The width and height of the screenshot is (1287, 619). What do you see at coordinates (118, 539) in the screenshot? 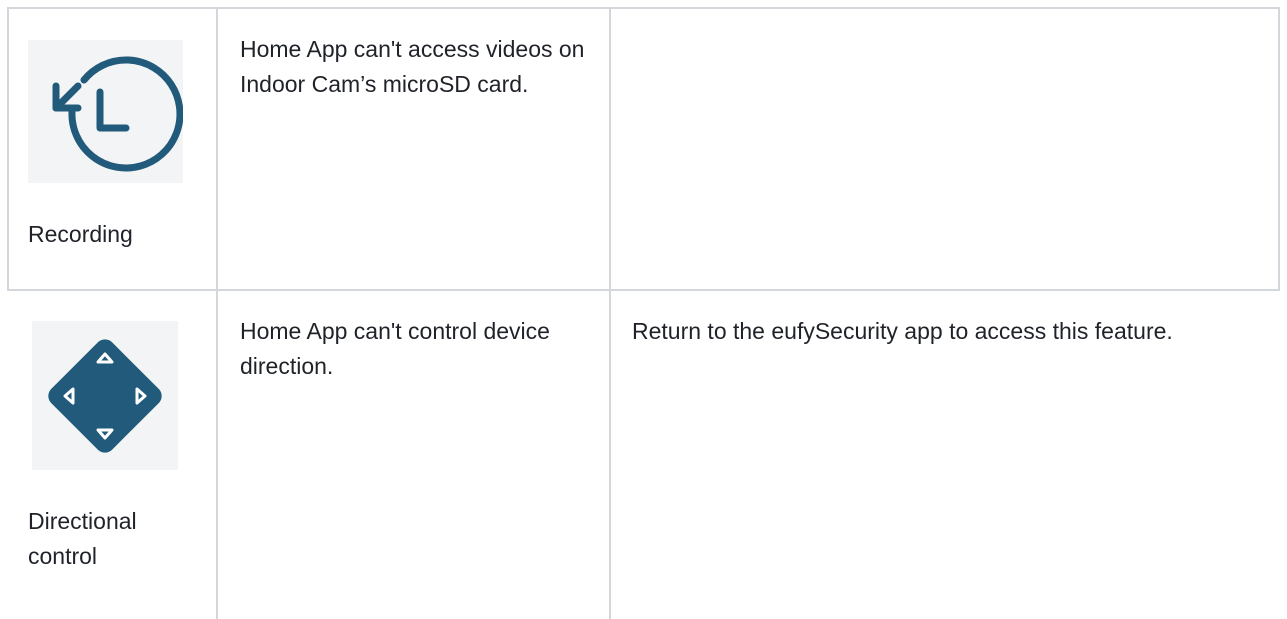
I see `feature-label-directional-control: Directional control` at bounding box center [118, 539].